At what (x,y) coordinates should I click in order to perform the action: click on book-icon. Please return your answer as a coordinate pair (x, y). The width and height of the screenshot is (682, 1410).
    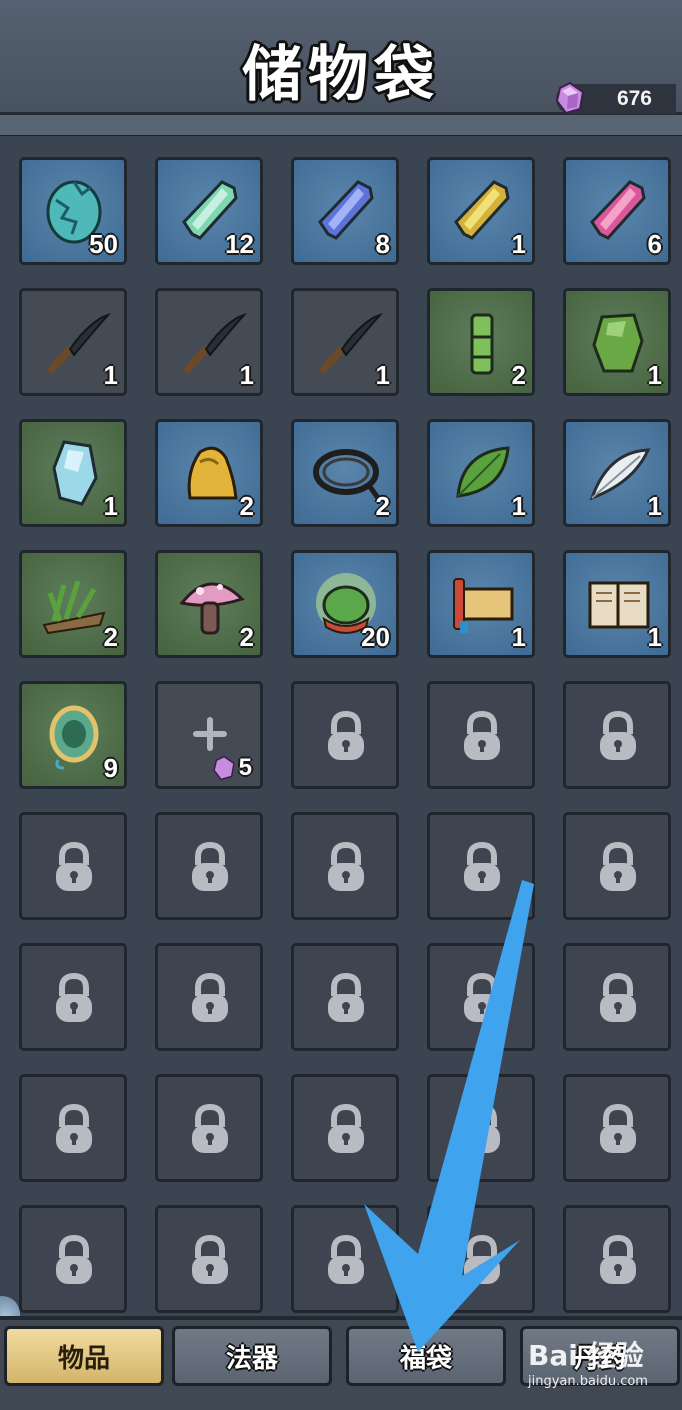
    Looking at the image, I should click on (619, 605).